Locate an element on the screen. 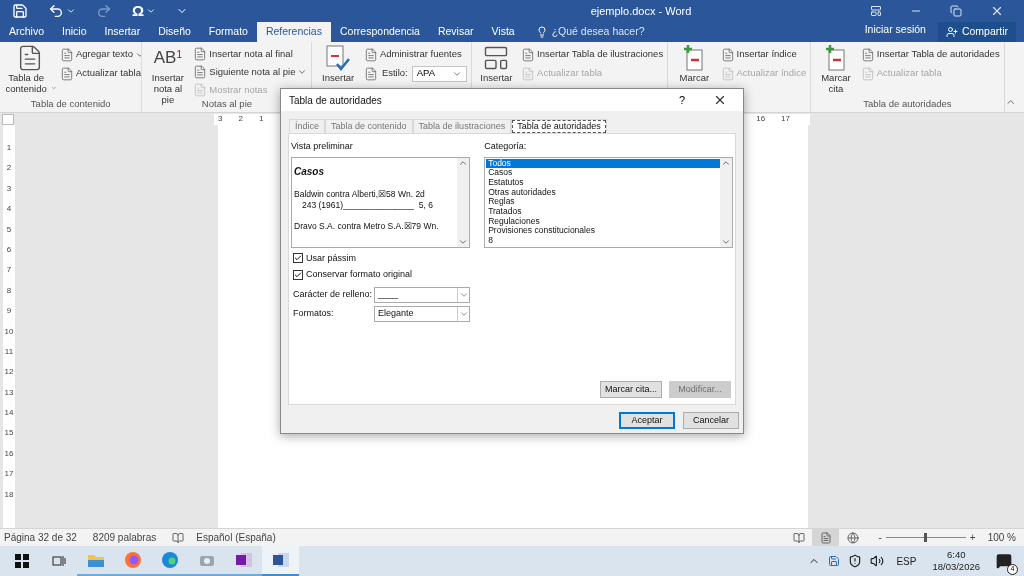 This screenshot has width=1024, height=576. person-add-icon is located at coordinates (951, 32).